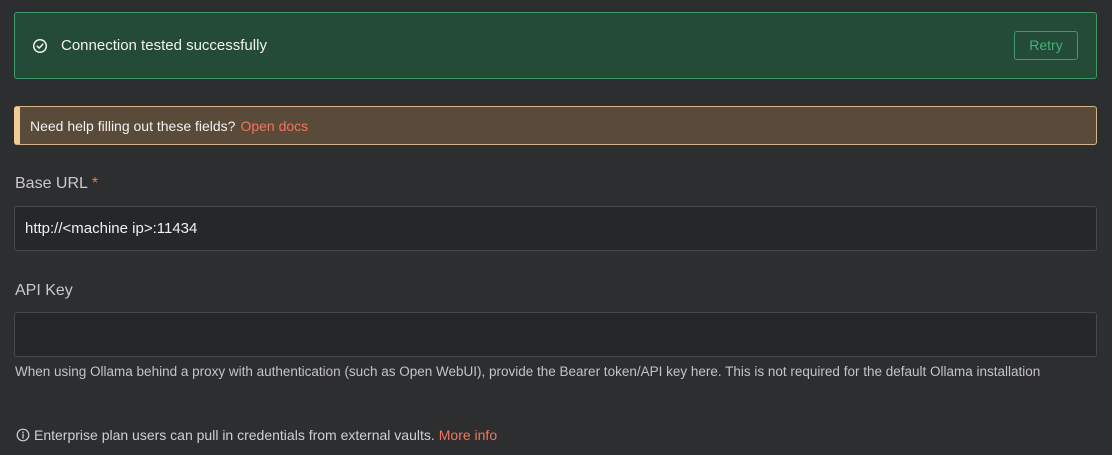 The width and height of the screenshot is (1112, 455). What do you see at coordinates (44, 290) in the screenshot?
I see `api-key-label: API Key` at bounding box center [44, 290].